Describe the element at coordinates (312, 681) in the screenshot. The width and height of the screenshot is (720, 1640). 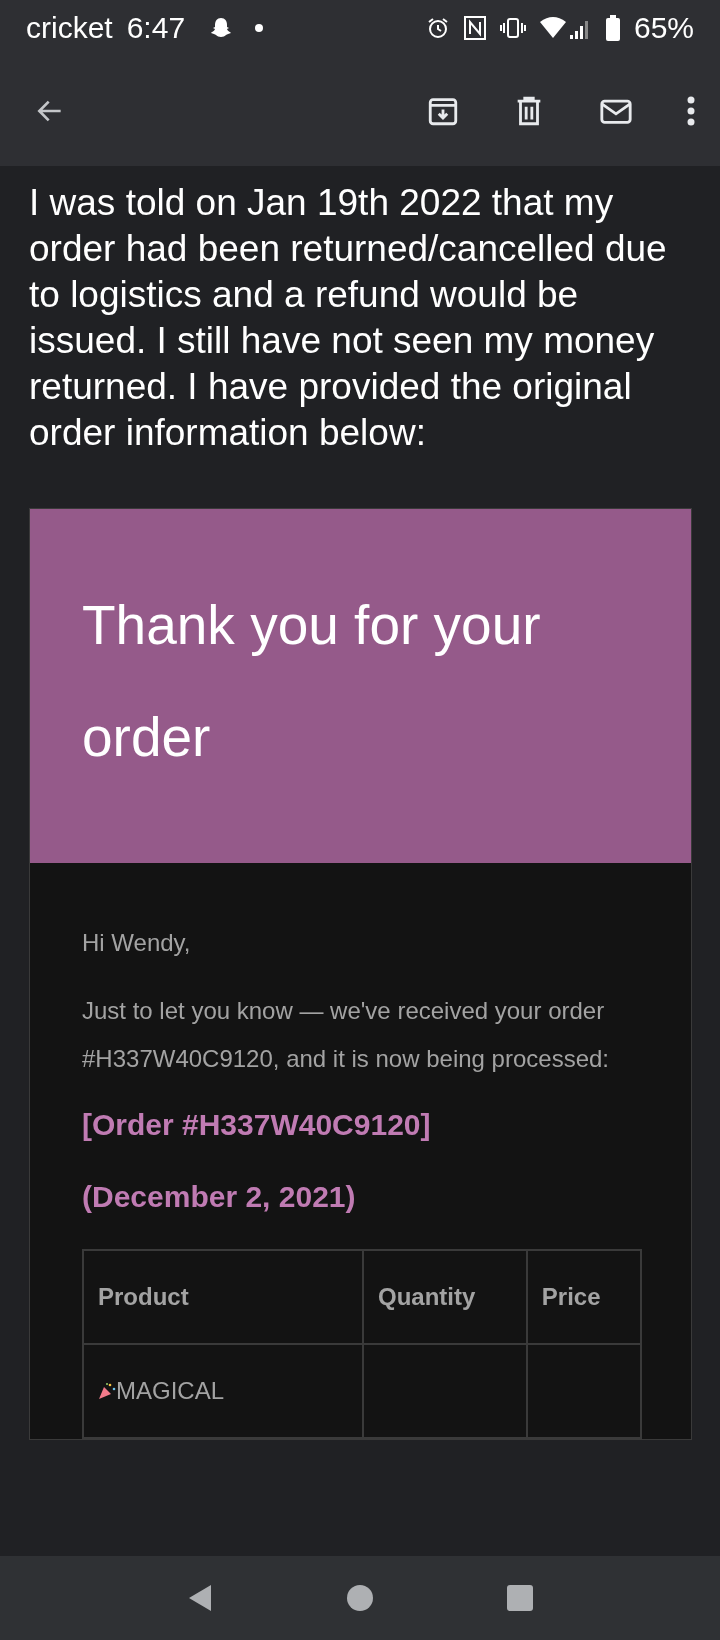
I see `email-title: Thank you for your order` at that location.